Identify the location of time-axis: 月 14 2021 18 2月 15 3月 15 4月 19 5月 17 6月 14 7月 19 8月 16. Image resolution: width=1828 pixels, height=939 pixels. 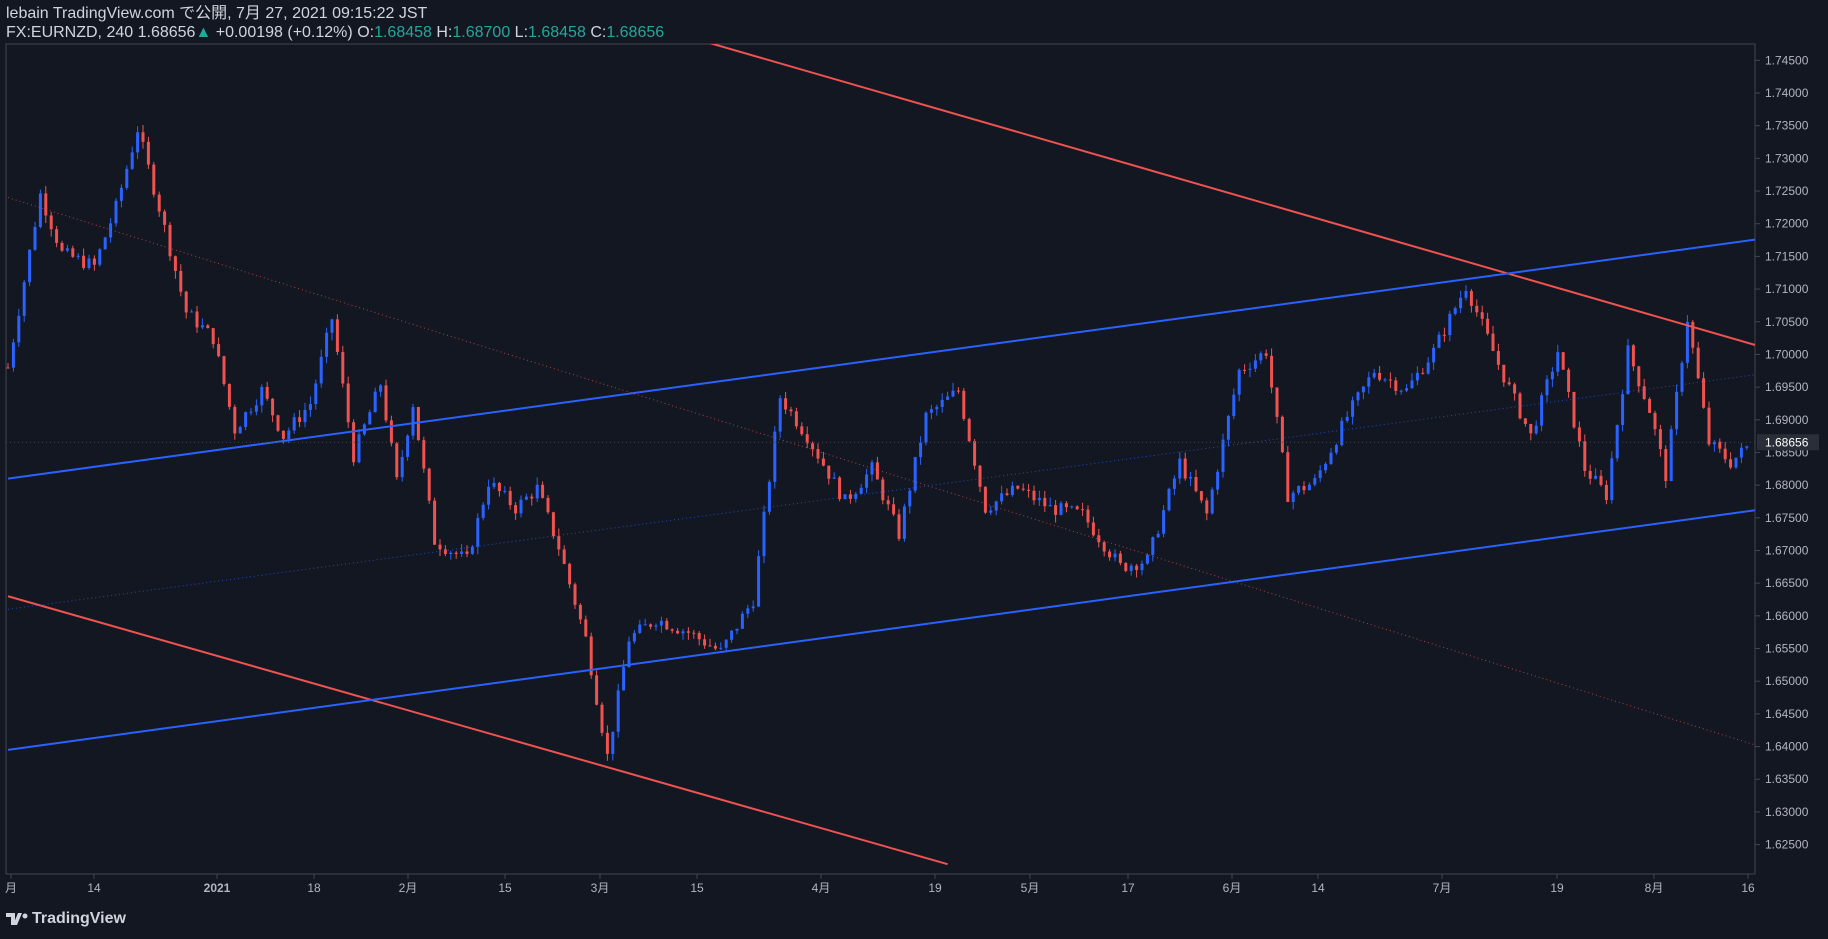
(880, 884).